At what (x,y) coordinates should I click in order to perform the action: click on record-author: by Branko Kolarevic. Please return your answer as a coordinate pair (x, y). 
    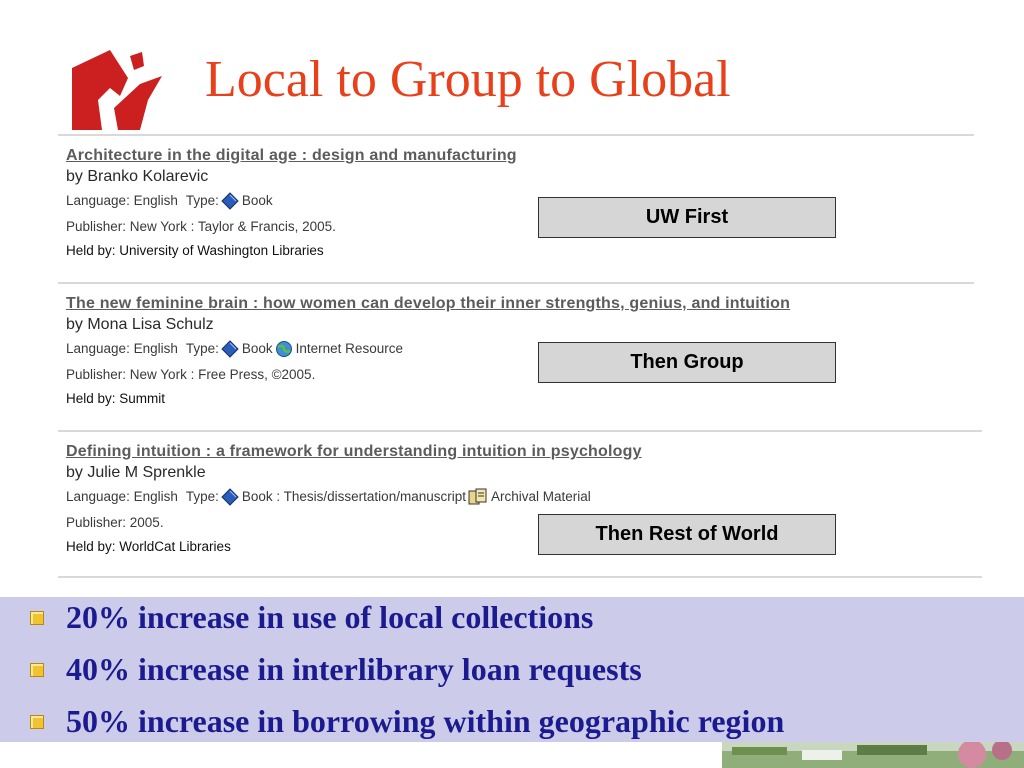
    Looking at the image, I should click on (137, 176).